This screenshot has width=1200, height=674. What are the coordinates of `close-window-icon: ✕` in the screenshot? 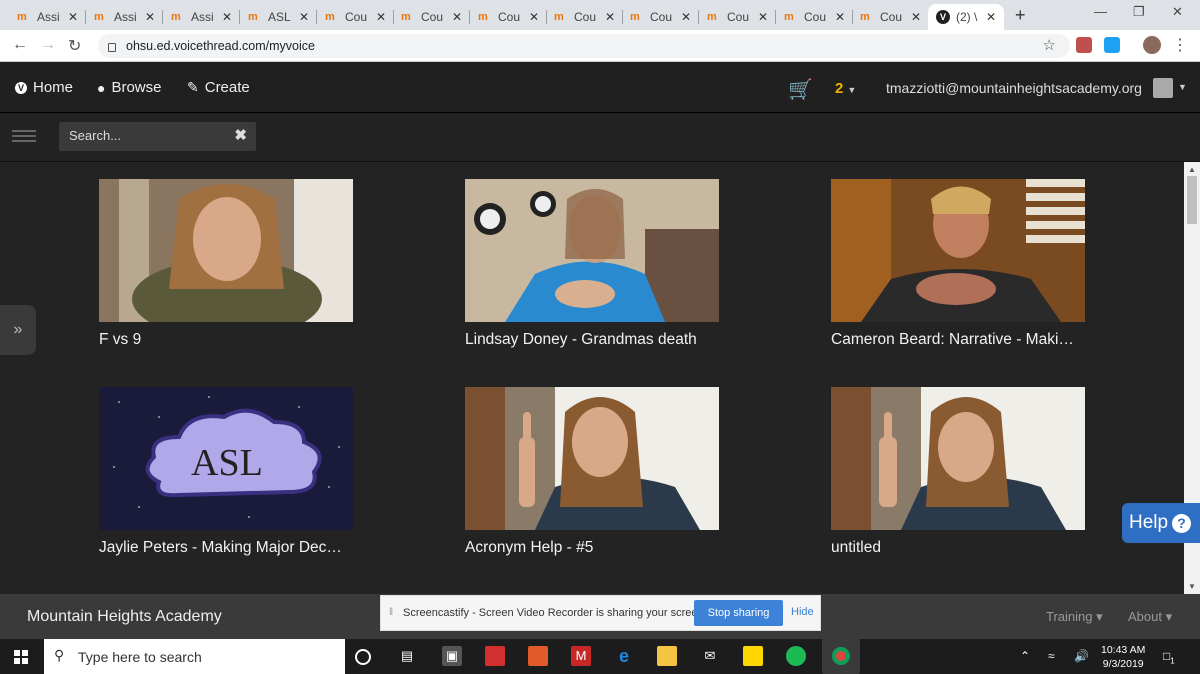 It's located at (1177, 12).